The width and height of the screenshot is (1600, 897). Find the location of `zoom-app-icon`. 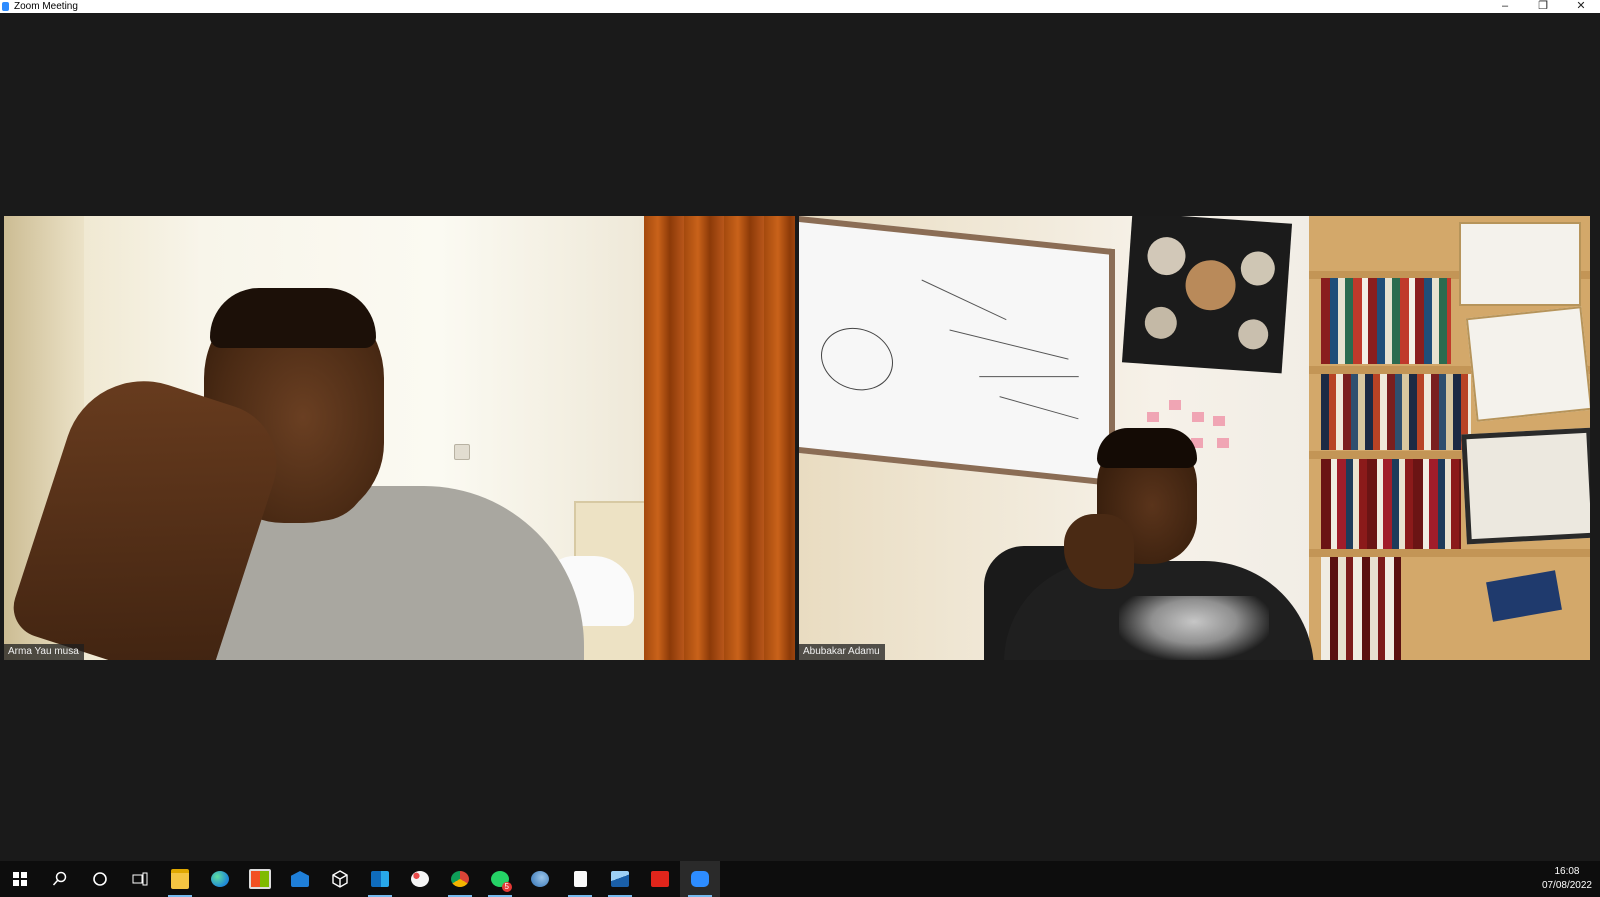

zoom-app-icon is located at coordinates (5, 6).